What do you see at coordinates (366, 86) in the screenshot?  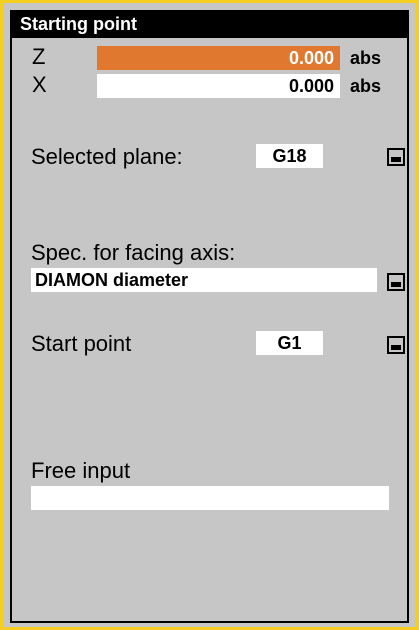 I see `x-unit-label: abs` at bounding box center [366, 86].